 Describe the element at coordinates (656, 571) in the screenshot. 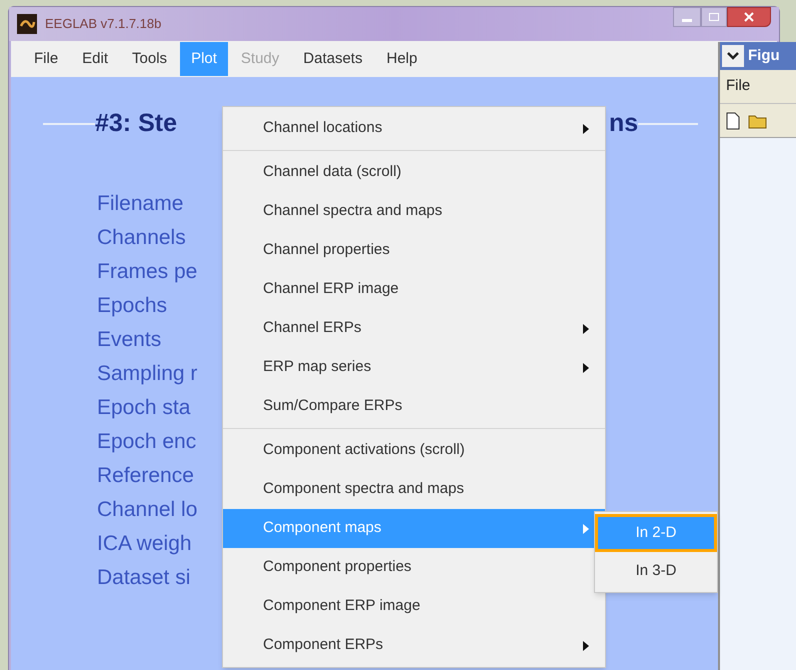

I see `menu-item: In 3-D` at that location.